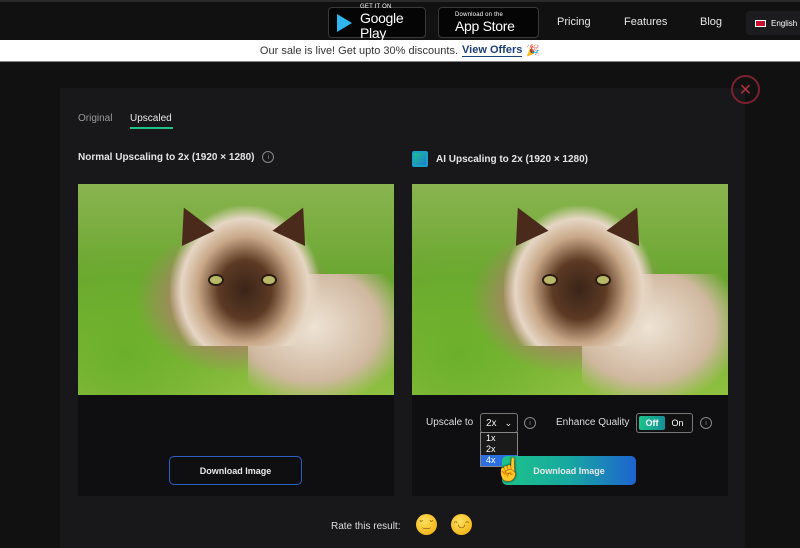  Describe the element at coordinates (509, 469) in the screenshot. I see `hand-cursor-icon: ☝` at that location.